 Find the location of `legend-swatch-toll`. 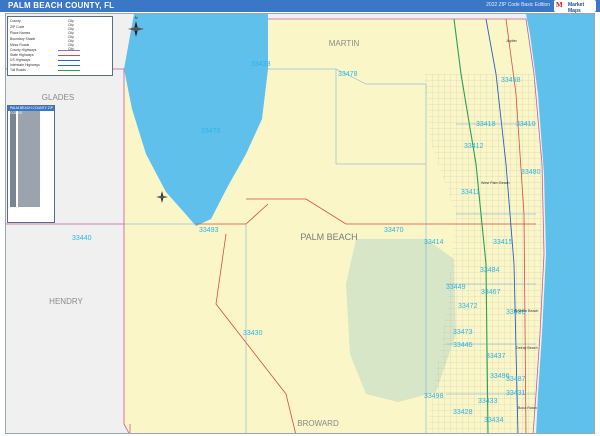

legend-swatch-toll is located at coordinates (69, 70).